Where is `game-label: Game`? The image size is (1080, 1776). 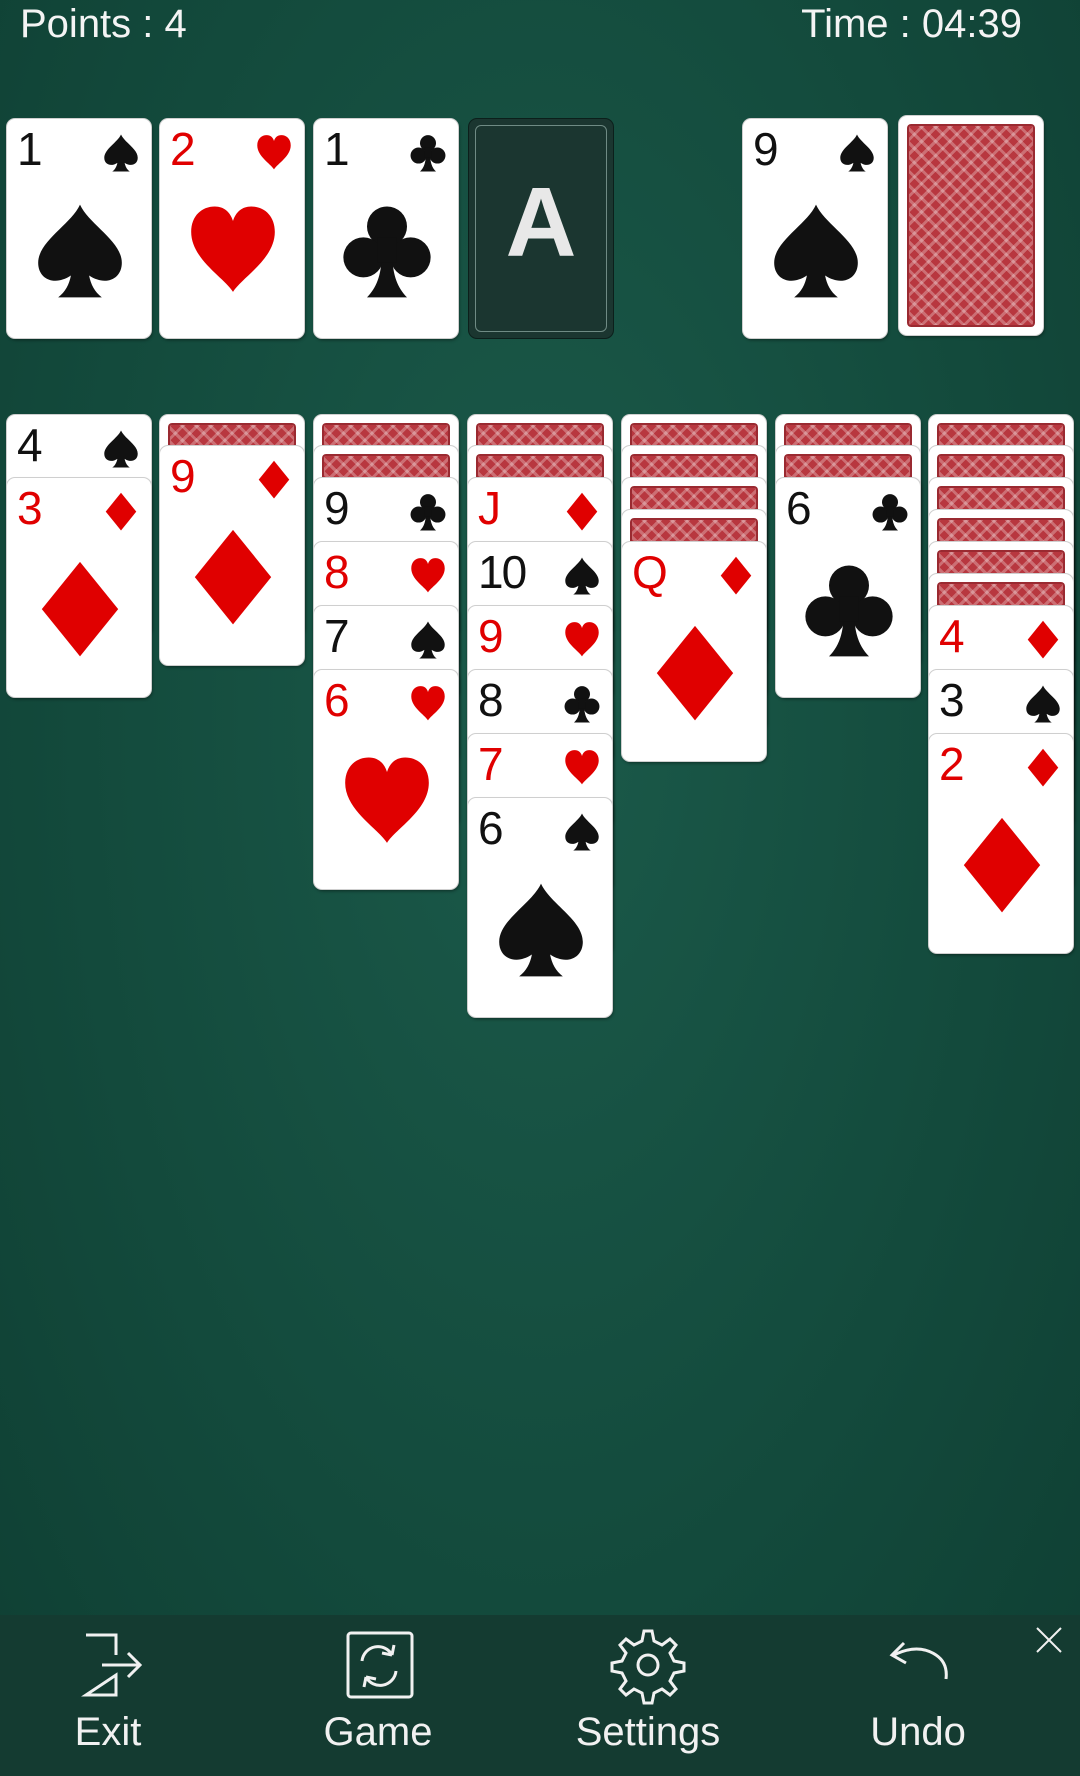
game-label: Game is located at coordinates (378, 1732).